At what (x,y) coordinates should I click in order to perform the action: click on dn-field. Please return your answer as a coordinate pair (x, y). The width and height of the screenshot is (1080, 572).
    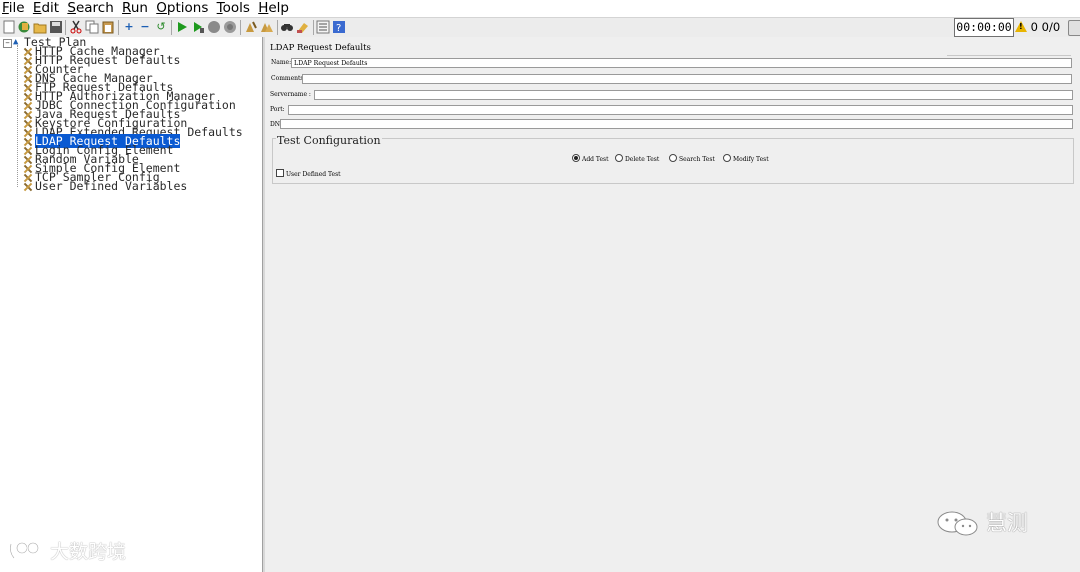
    Looking at the image, I should click on (676, 124).